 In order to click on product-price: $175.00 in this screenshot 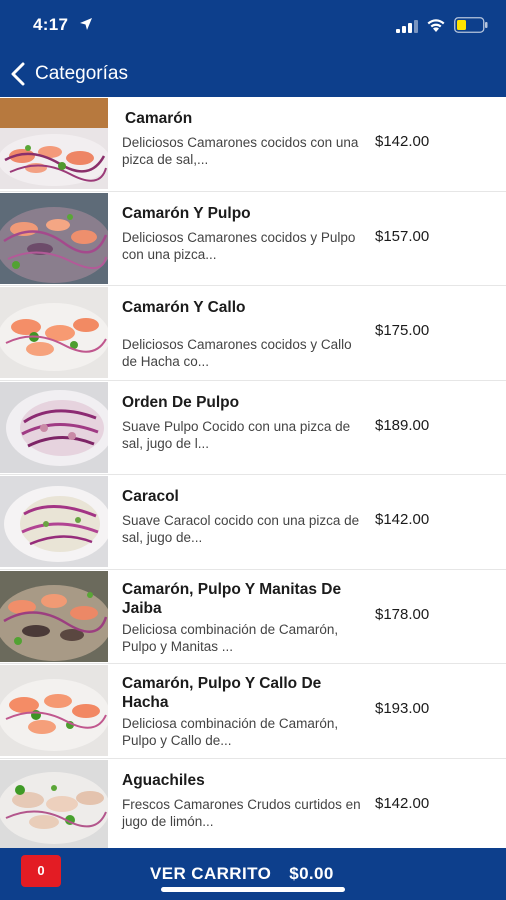, I will do `click(402, 330)`.